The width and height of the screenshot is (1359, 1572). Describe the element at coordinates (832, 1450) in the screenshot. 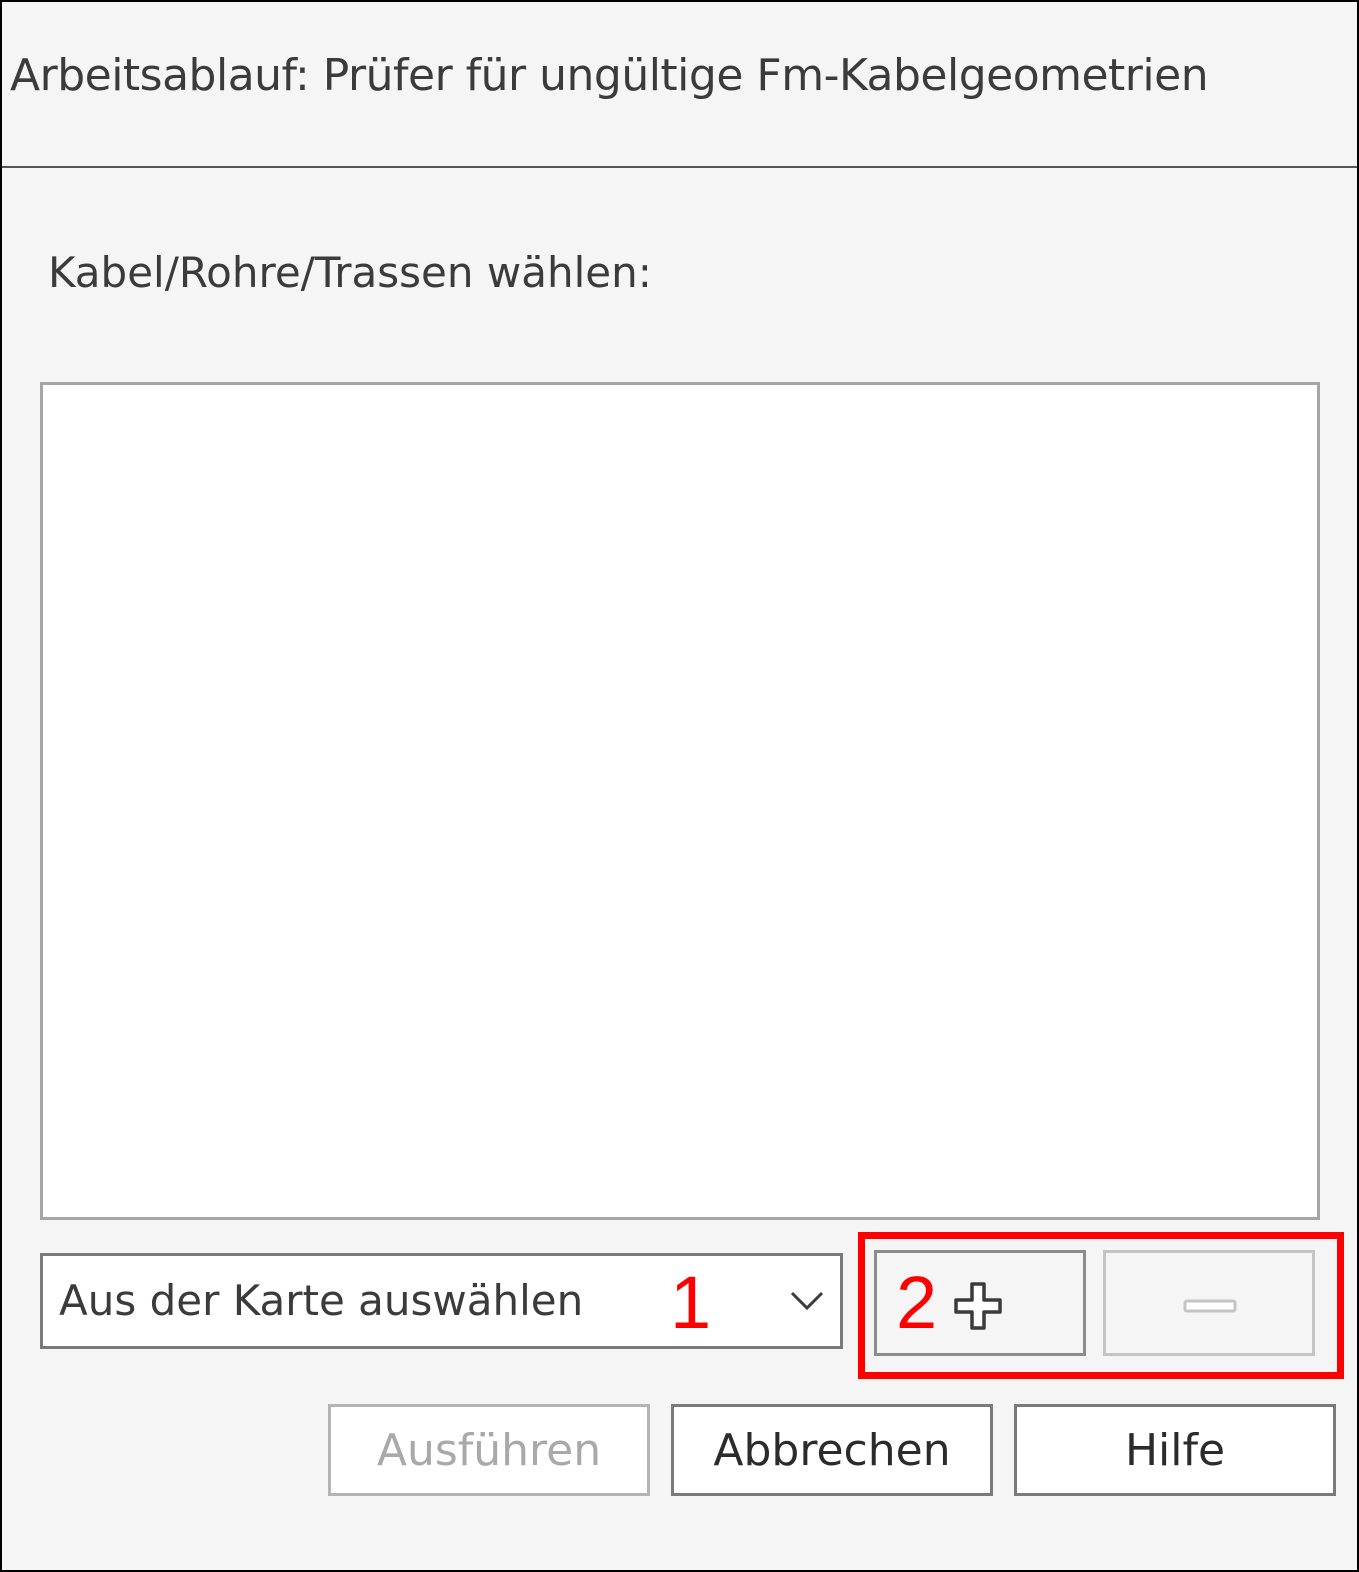

I see `cancel-button: Abbrechen` at that location.